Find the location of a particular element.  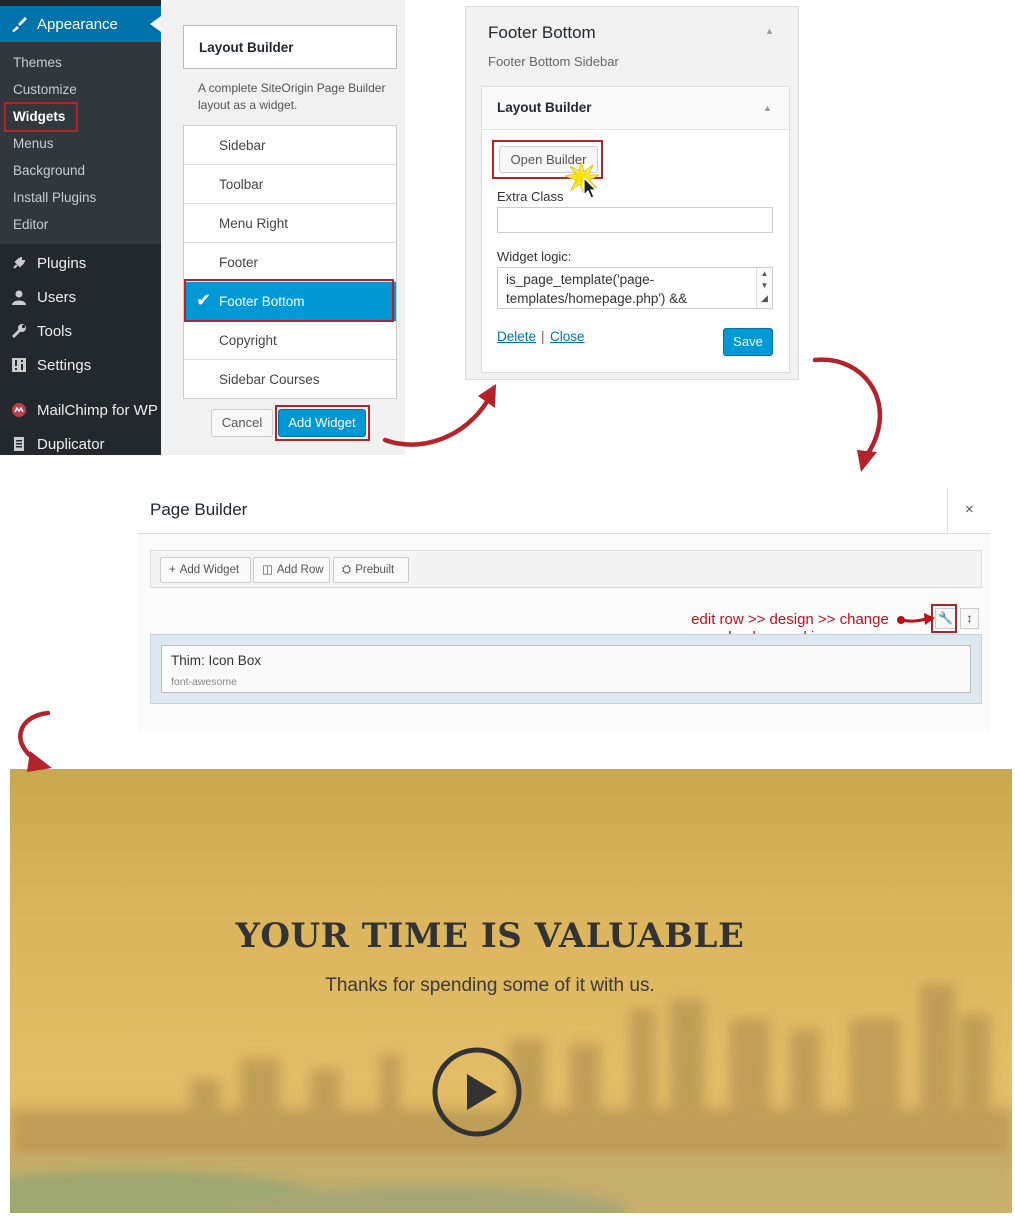

sidebar-item-appearance: Appearance is located at coordinates (80, 24).